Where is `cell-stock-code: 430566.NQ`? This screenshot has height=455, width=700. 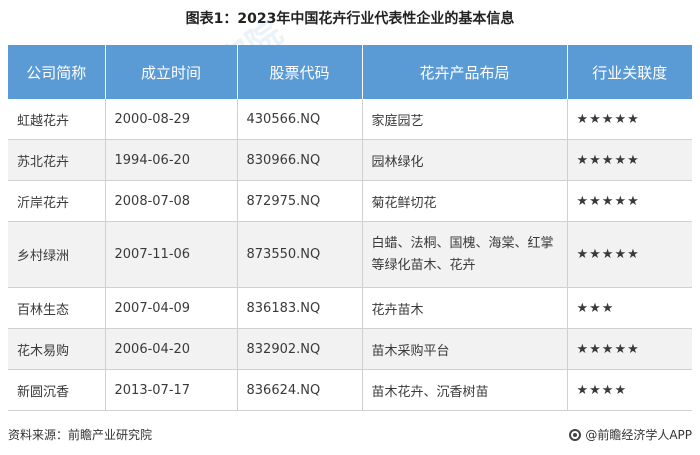
cell-stock-code: 430566.NQ is located at coordinates (300, 119).